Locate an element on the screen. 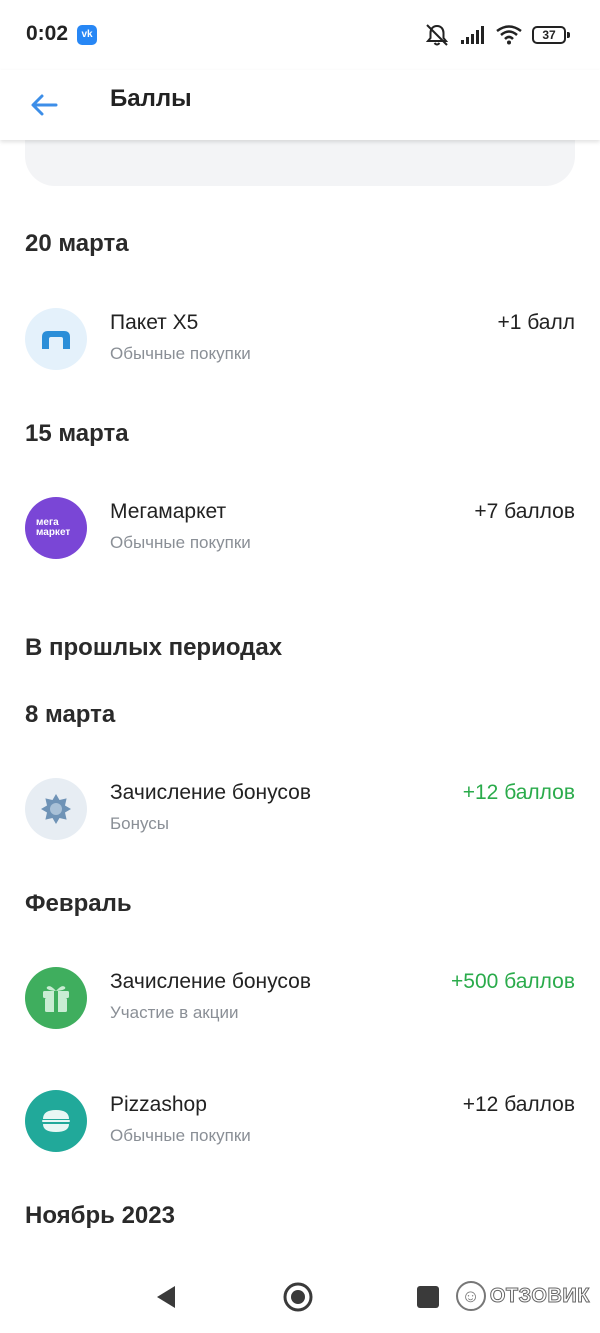 This screenshot has width=600, height=1333. nav-recents-button is located at coordinates (428, 1297).